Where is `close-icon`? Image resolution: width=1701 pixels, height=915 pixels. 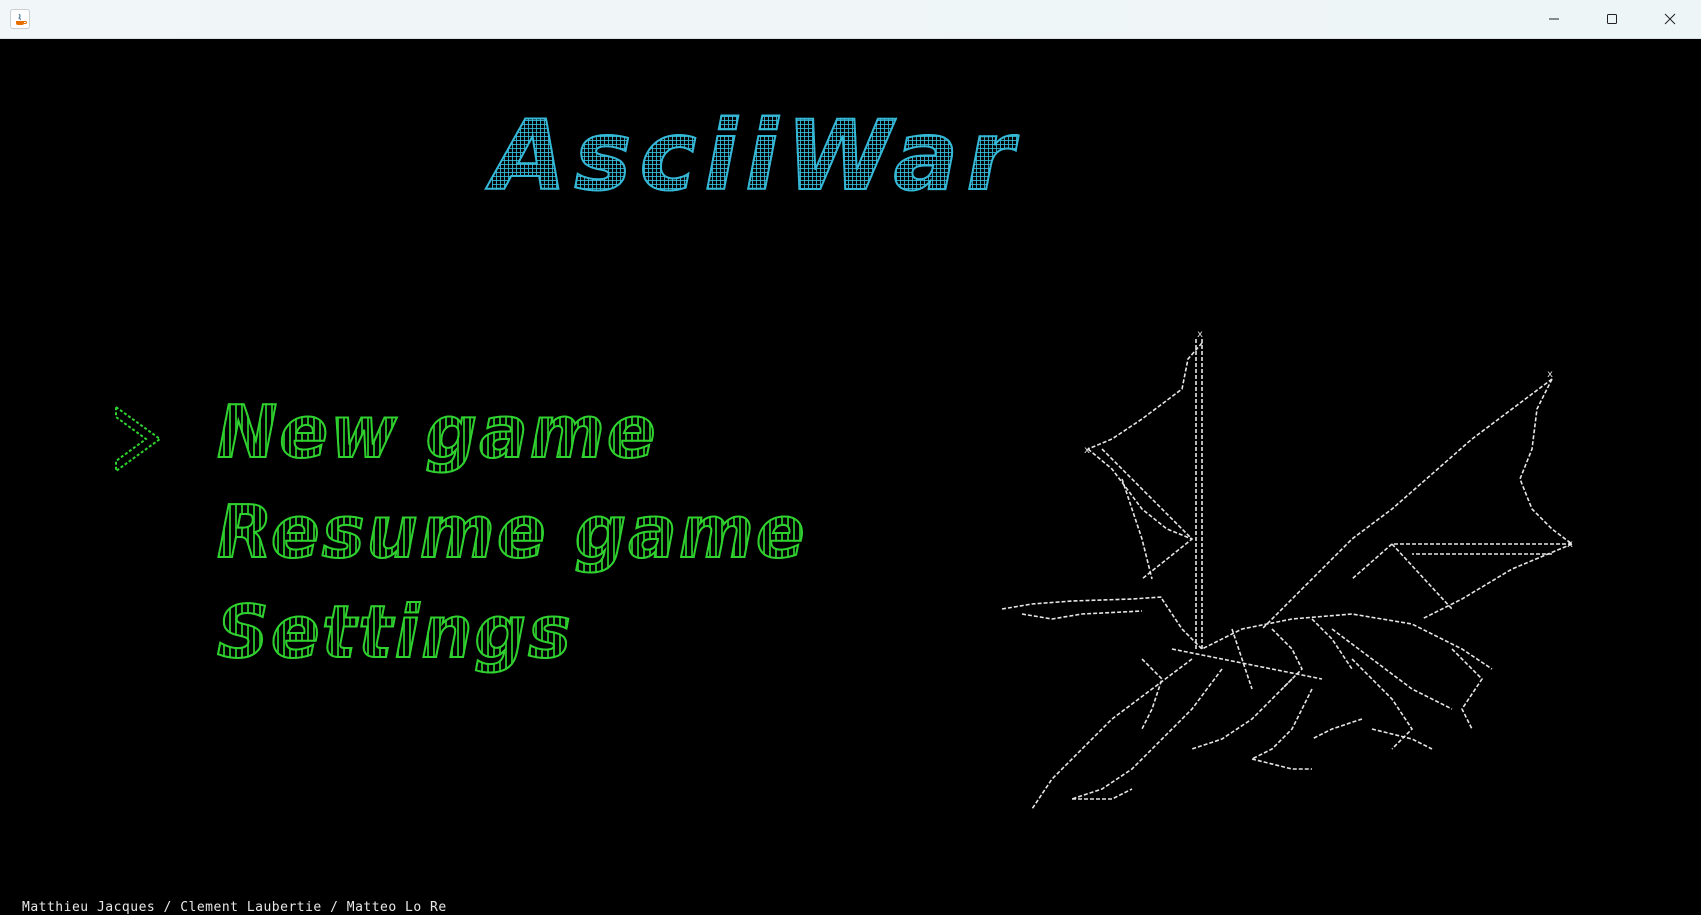
close-icon is located at coordinates (1670, 19).